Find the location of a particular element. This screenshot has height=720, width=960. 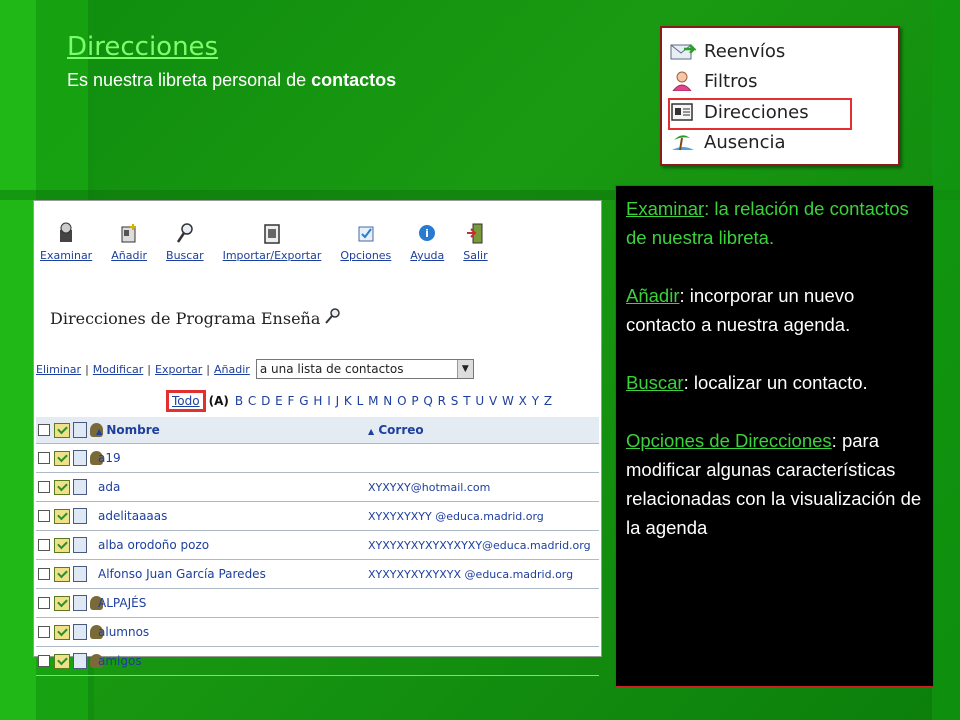

desc-buscar: : localizar un contacto. is located at coordinates (775, 382).